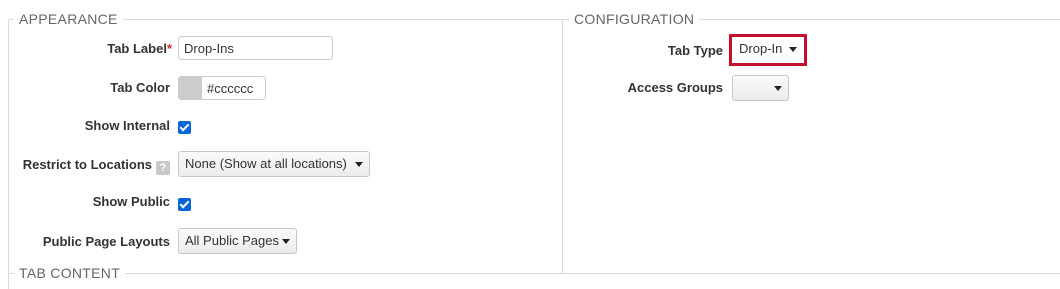  I want to click on tab-content-fieldset-left, so click(8, 281).